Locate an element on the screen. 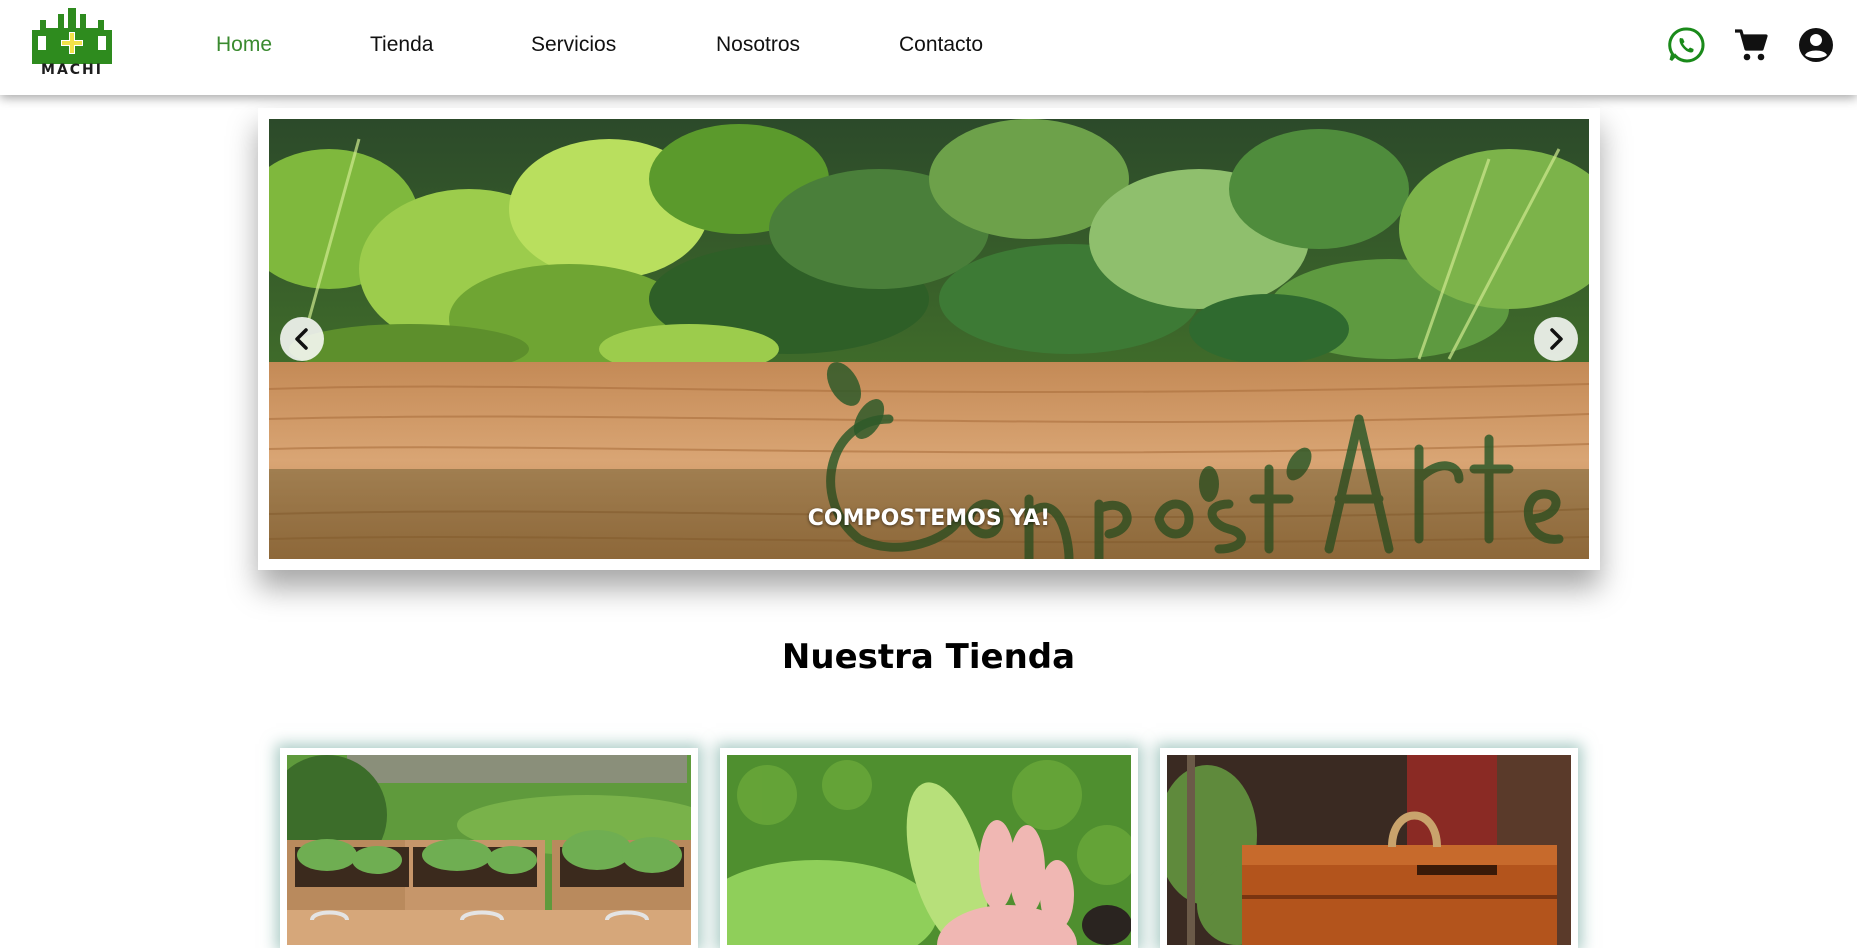 The image size is (1857, 948). carousel-prev-button is located at coordinates (302, 339).